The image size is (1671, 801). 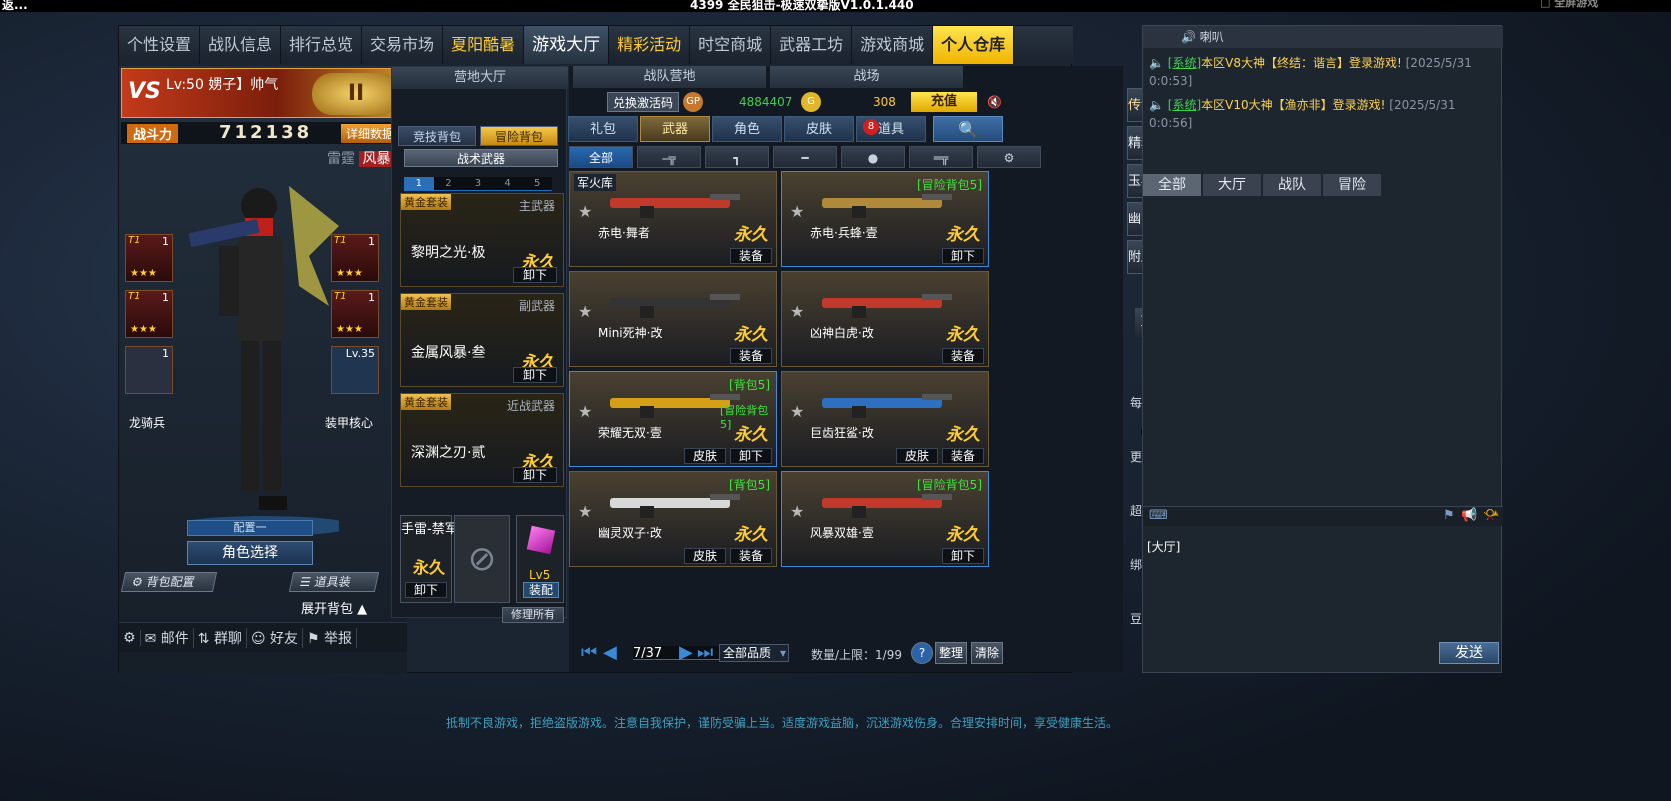 What do you see at coordinates (355, 314) in the screenshot?
I see `gear-slot-core: T1 1 ★★★` at bounding box center [355, 314].